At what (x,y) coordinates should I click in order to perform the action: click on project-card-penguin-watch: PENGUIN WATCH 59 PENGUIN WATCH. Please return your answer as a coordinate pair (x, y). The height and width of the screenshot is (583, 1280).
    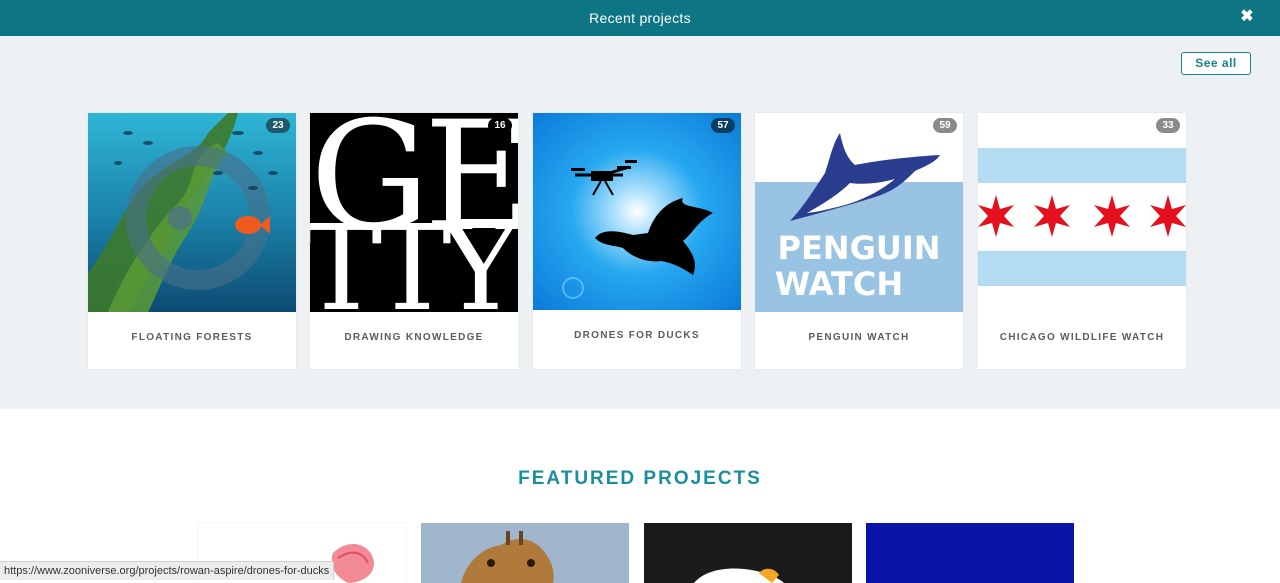
    Looking at the image, I should click on (859, 241).